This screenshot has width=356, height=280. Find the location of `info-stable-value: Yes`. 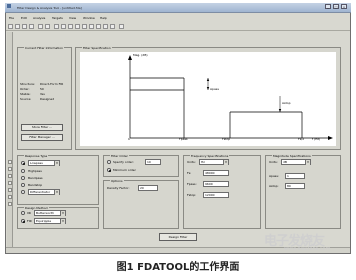

info-stable-value: Yes is located at coordinates (42, 94).